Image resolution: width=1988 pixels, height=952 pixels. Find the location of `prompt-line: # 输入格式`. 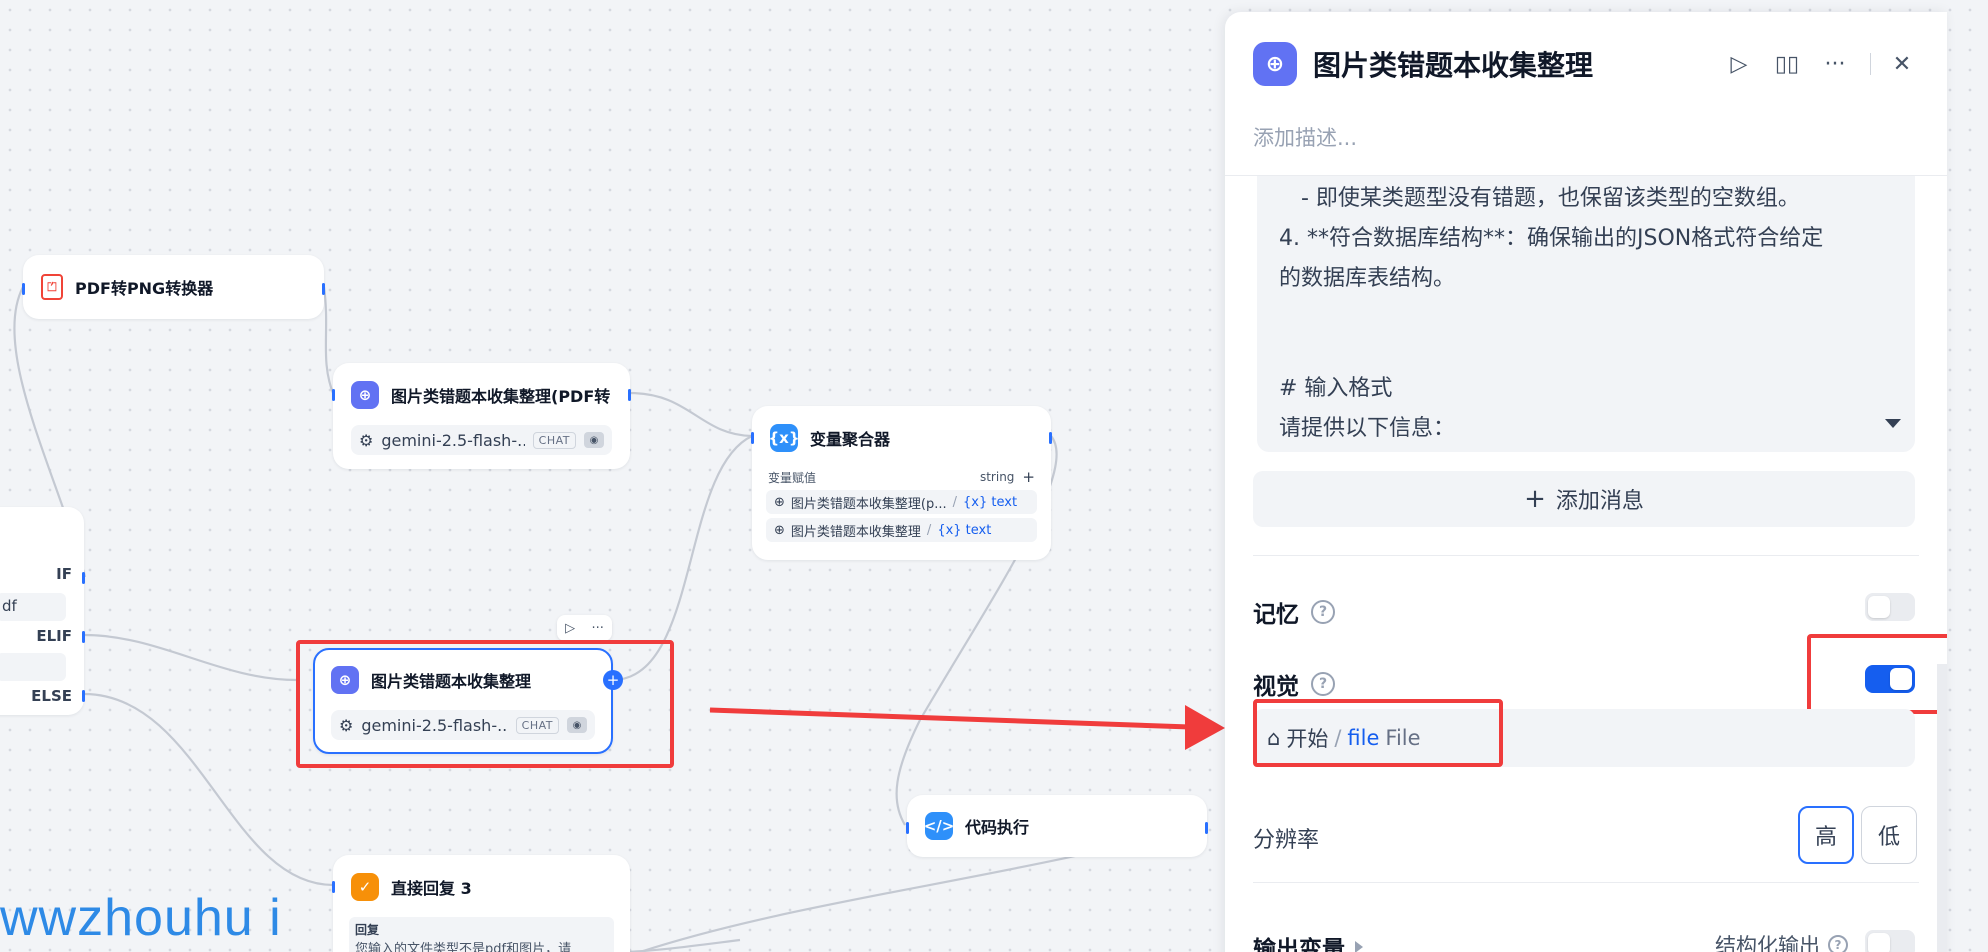

prompt-line: # 输入格式 is located at coordinates (1336, 388).